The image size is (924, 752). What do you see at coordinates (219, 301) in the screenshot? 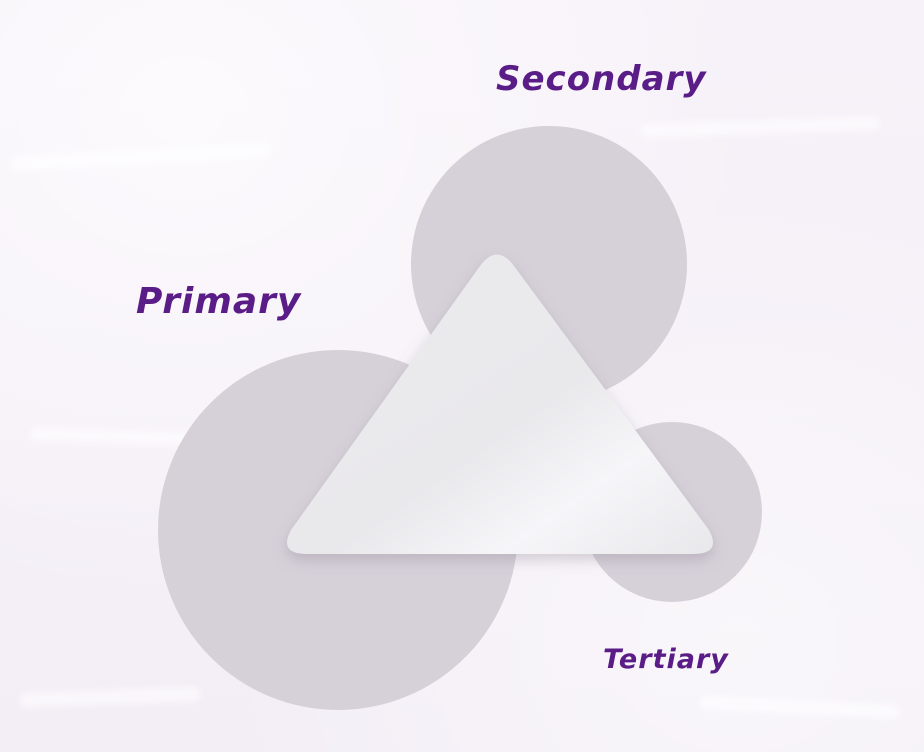
I see `primary-label: Primary` at bounding box center [219, 301].